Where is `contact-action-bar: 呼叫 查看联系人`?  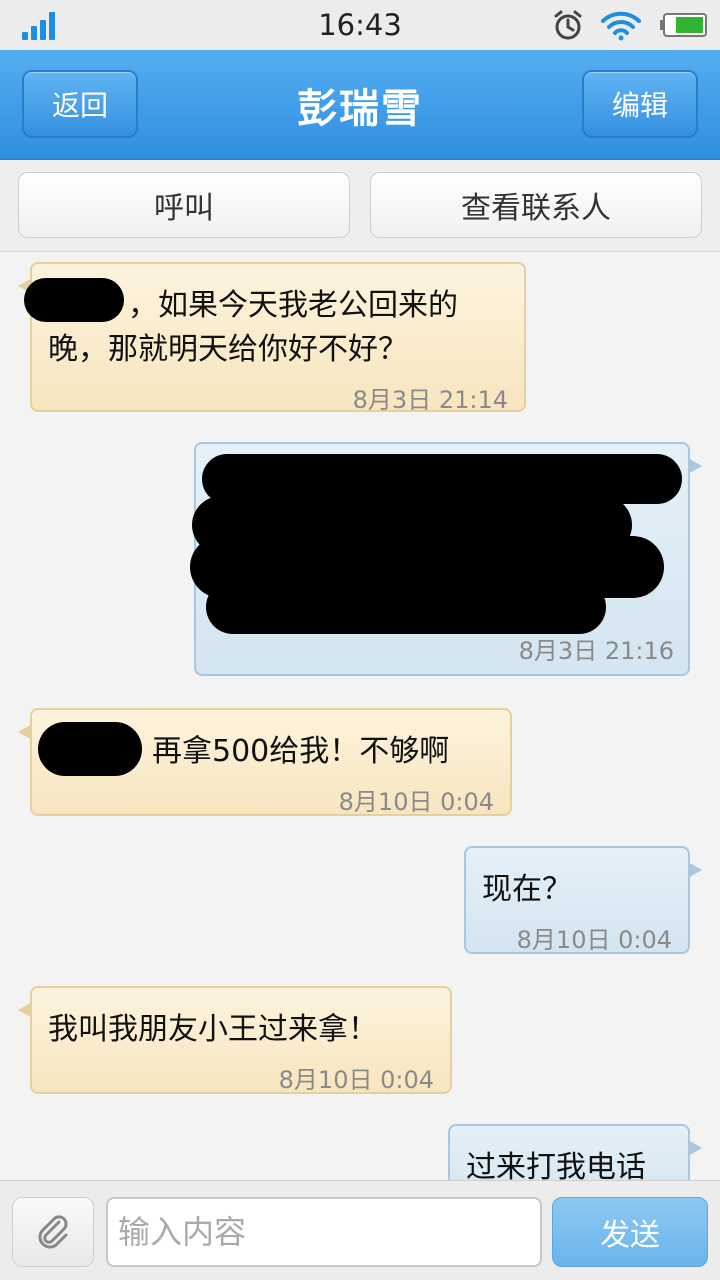
contact-action-bar: 呼叫 查看联系人 is located at coordinates (360, 206).